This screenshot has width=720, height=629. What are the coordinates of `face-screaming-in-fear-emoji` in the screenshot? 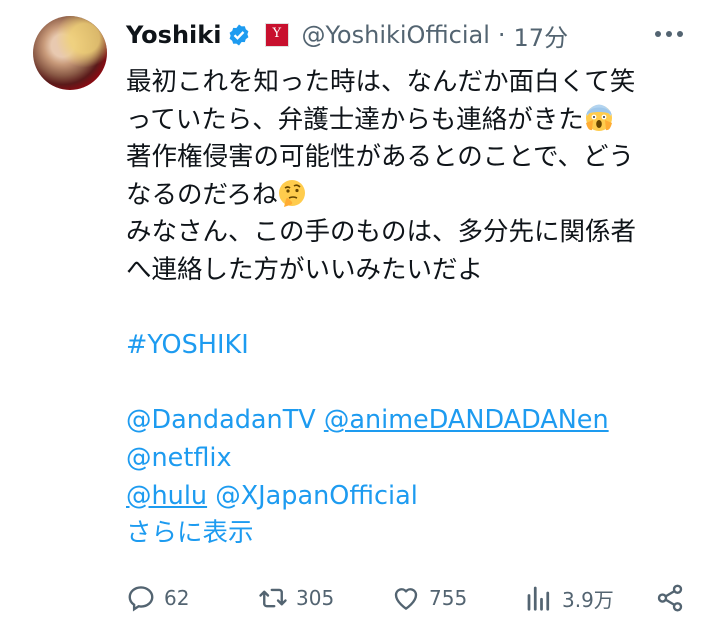 It's located at (598, 117).